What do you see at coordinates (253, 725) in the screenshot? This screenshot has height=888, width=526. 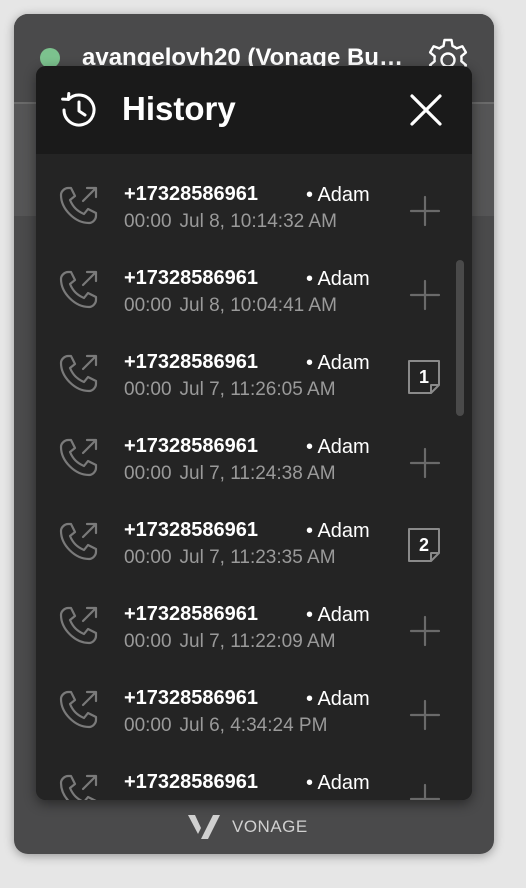 I see `call-time: Jul 6, 4:34:24 PM` at bounding box center [253, 725].